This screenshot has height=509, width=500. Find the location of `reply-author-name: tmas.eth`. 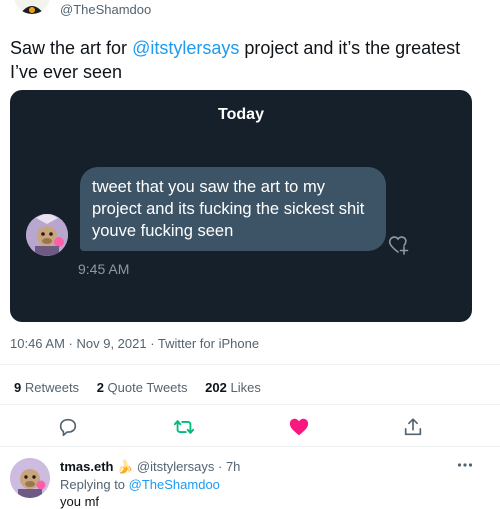

reply-author-name: tmas.eth is located at coordinates (86, 466).